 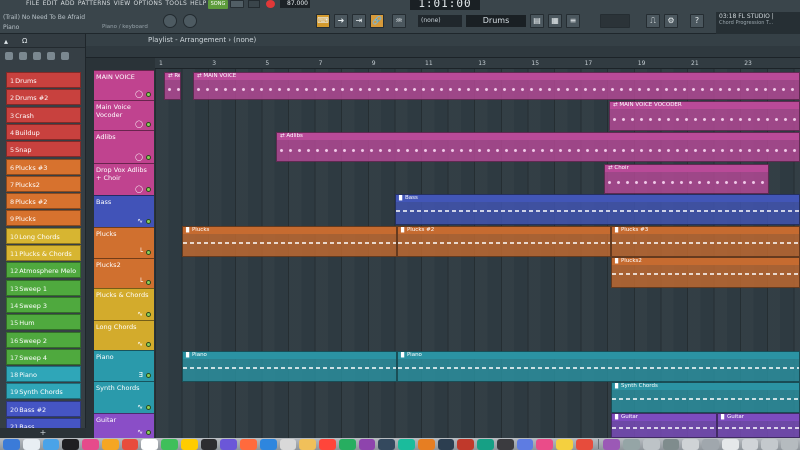 What do you see at coordinates (289, 241) in the screenshot?
I see `playlist-clip: ▊ Plucks` at bounding box center [289, 241].